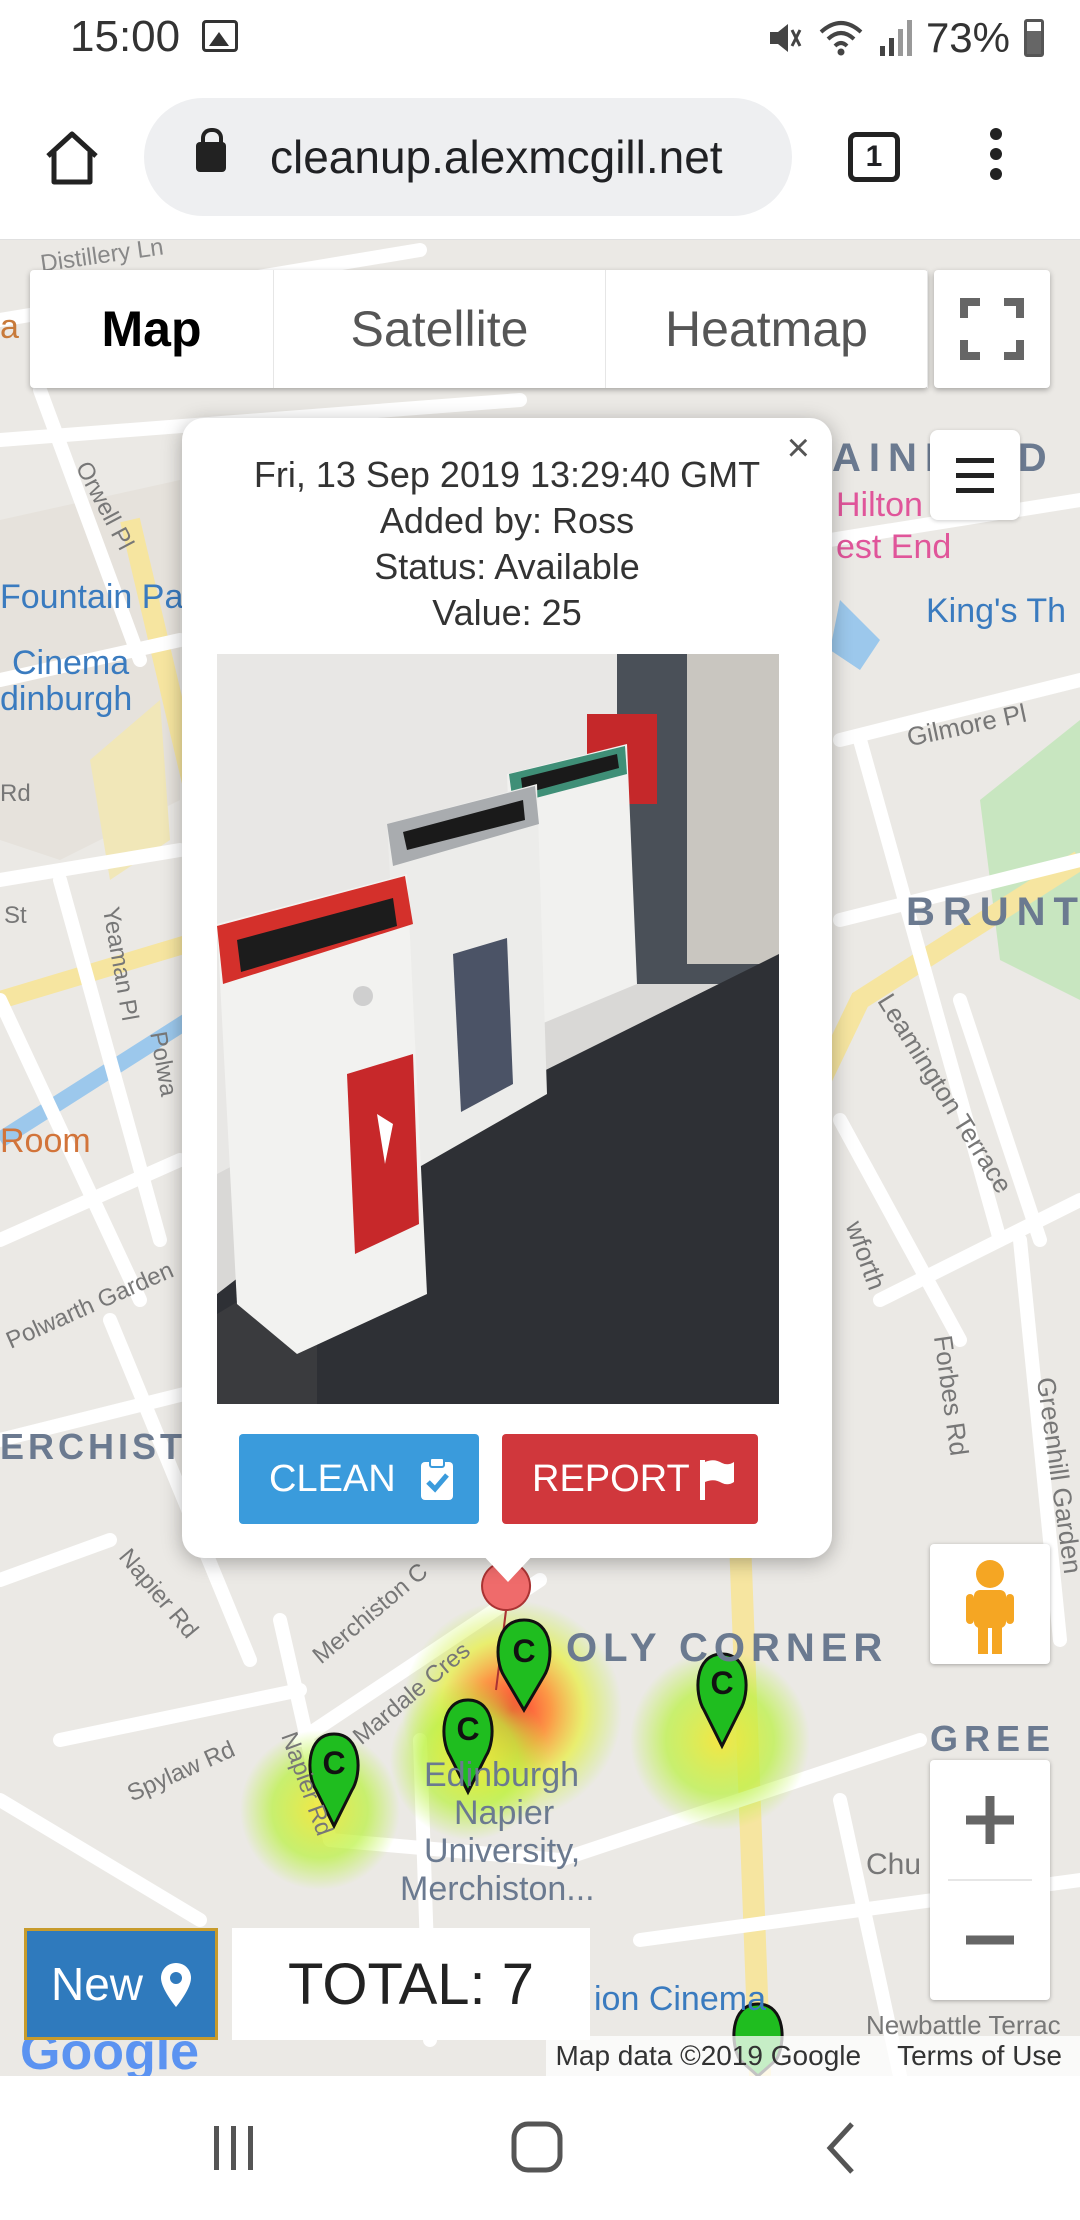  Describe the element at coordinates (152, 329) in the screenshot. I see `map-type-map: Map` at that location.